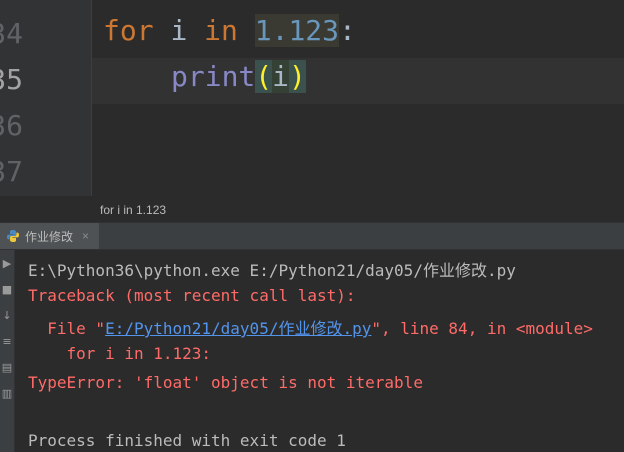  What do you see at coordinates (192, 295) in the screenshot?
I see `traceback-header: Traceback (most recent call last):` at bounding box center [192, 295].